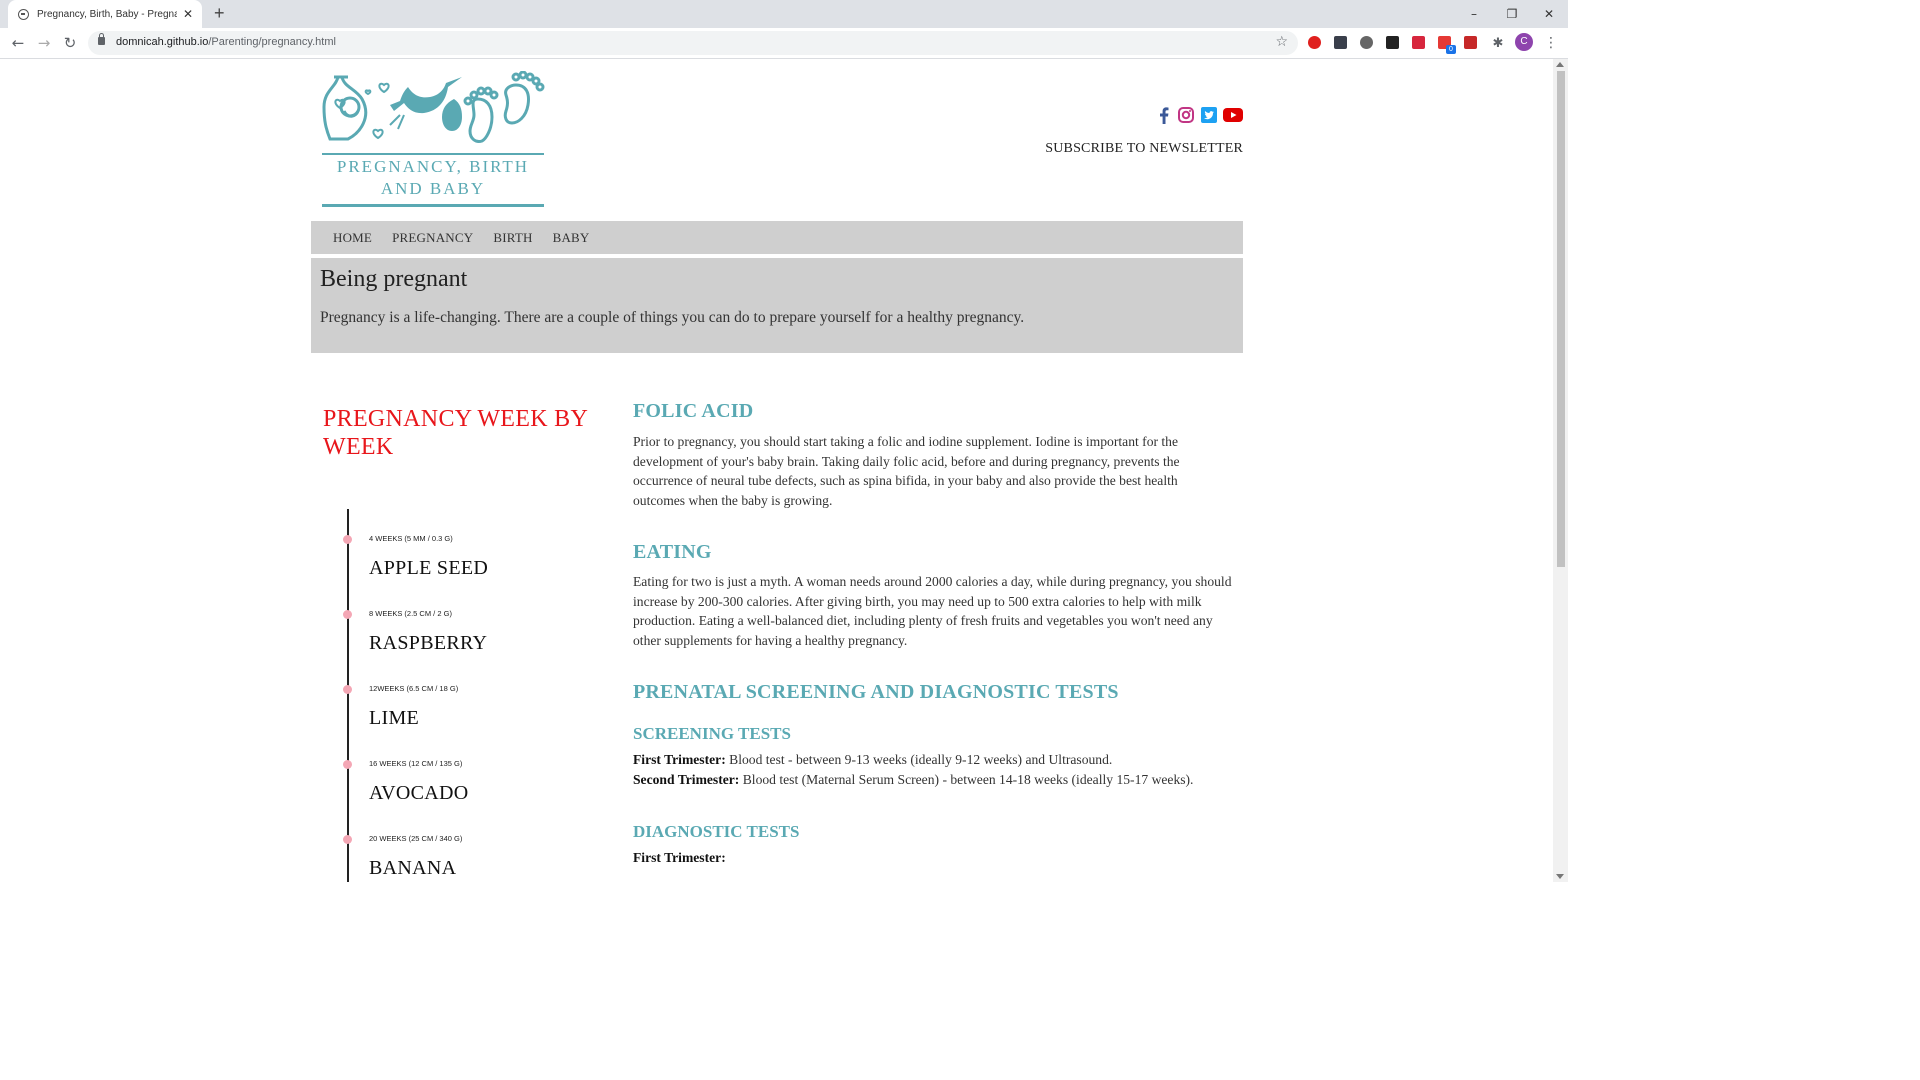  I want to click on pdf-extension-icon, so click(1392, 42).